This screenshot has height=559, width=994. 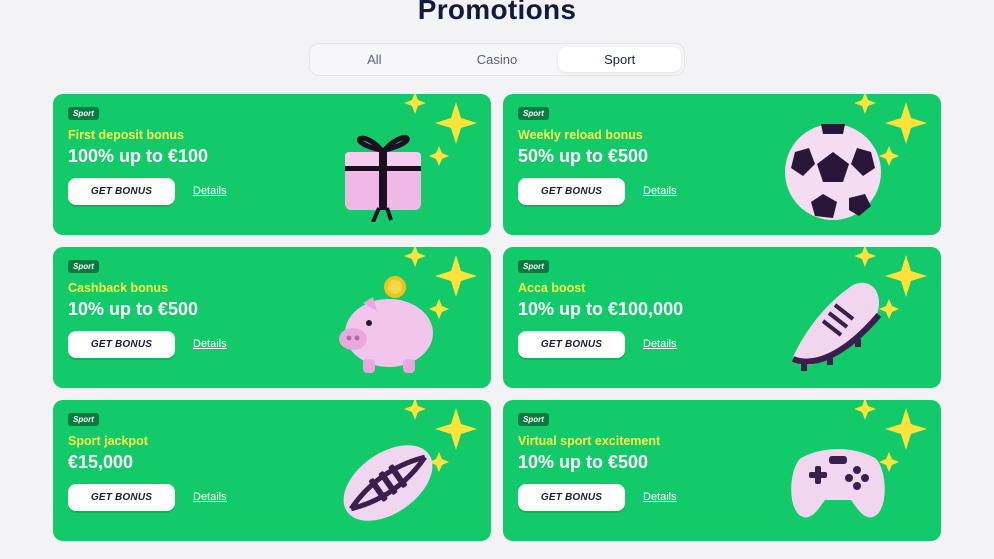 I want to click on tab-all: All, so click(x=374, y=59).